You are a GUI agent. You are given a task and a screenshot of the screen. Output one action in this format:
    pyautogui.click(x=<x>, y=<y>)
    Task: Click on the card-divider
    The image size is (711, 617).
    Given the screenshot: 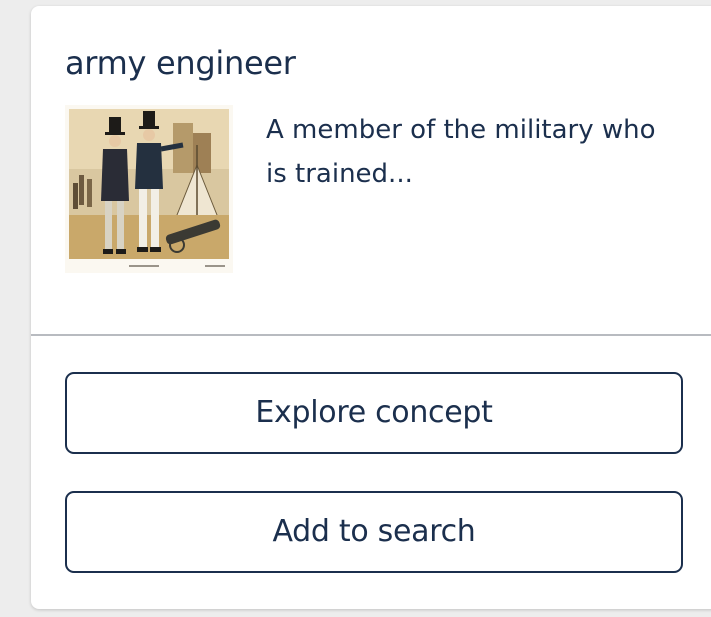 What is the action you would take?
    pyautogui.click(x=371, y=335)
    